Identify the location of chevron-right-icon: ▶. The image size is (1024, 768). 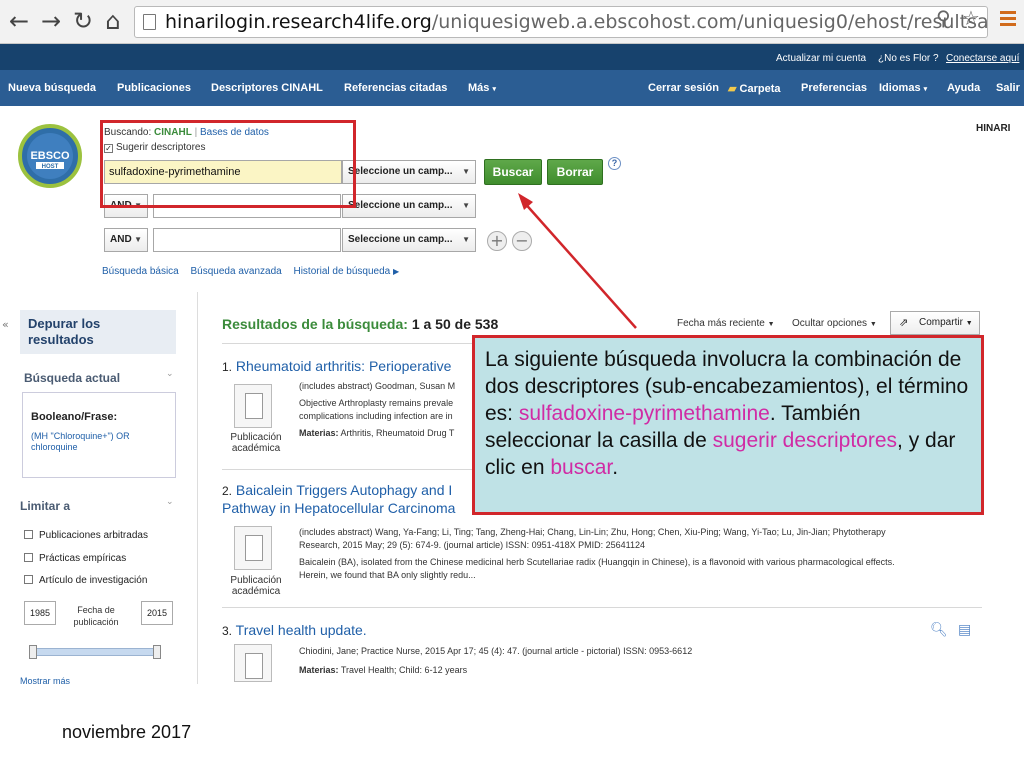
(396, 271).